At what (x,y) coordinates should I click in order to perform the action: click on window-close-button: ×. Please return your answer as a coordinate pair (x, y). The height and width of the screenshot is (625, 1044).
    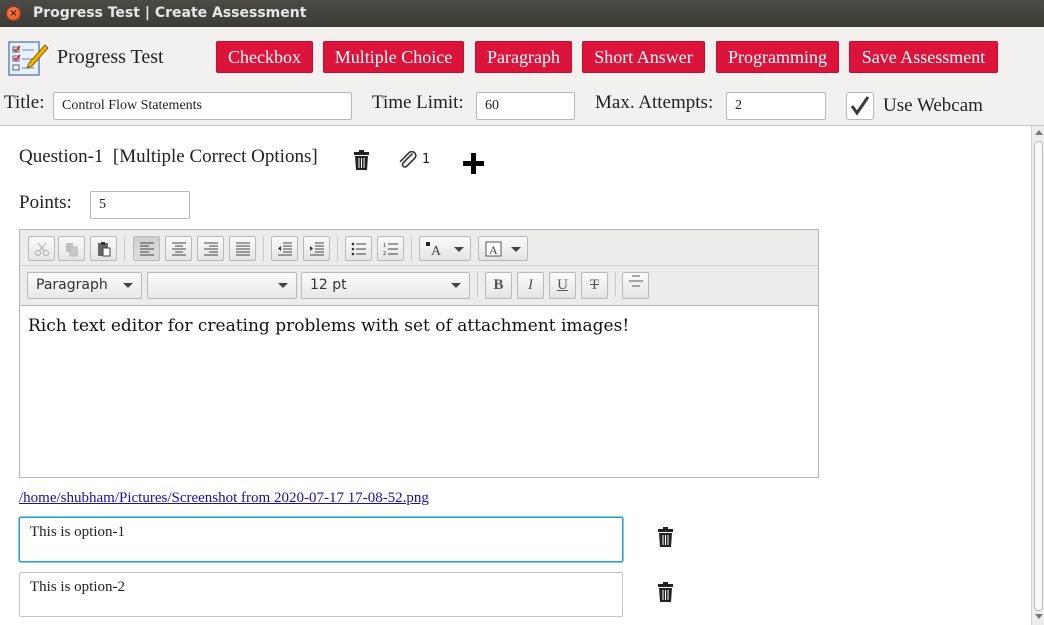
    Looking at the image, I should click on (13, 13).